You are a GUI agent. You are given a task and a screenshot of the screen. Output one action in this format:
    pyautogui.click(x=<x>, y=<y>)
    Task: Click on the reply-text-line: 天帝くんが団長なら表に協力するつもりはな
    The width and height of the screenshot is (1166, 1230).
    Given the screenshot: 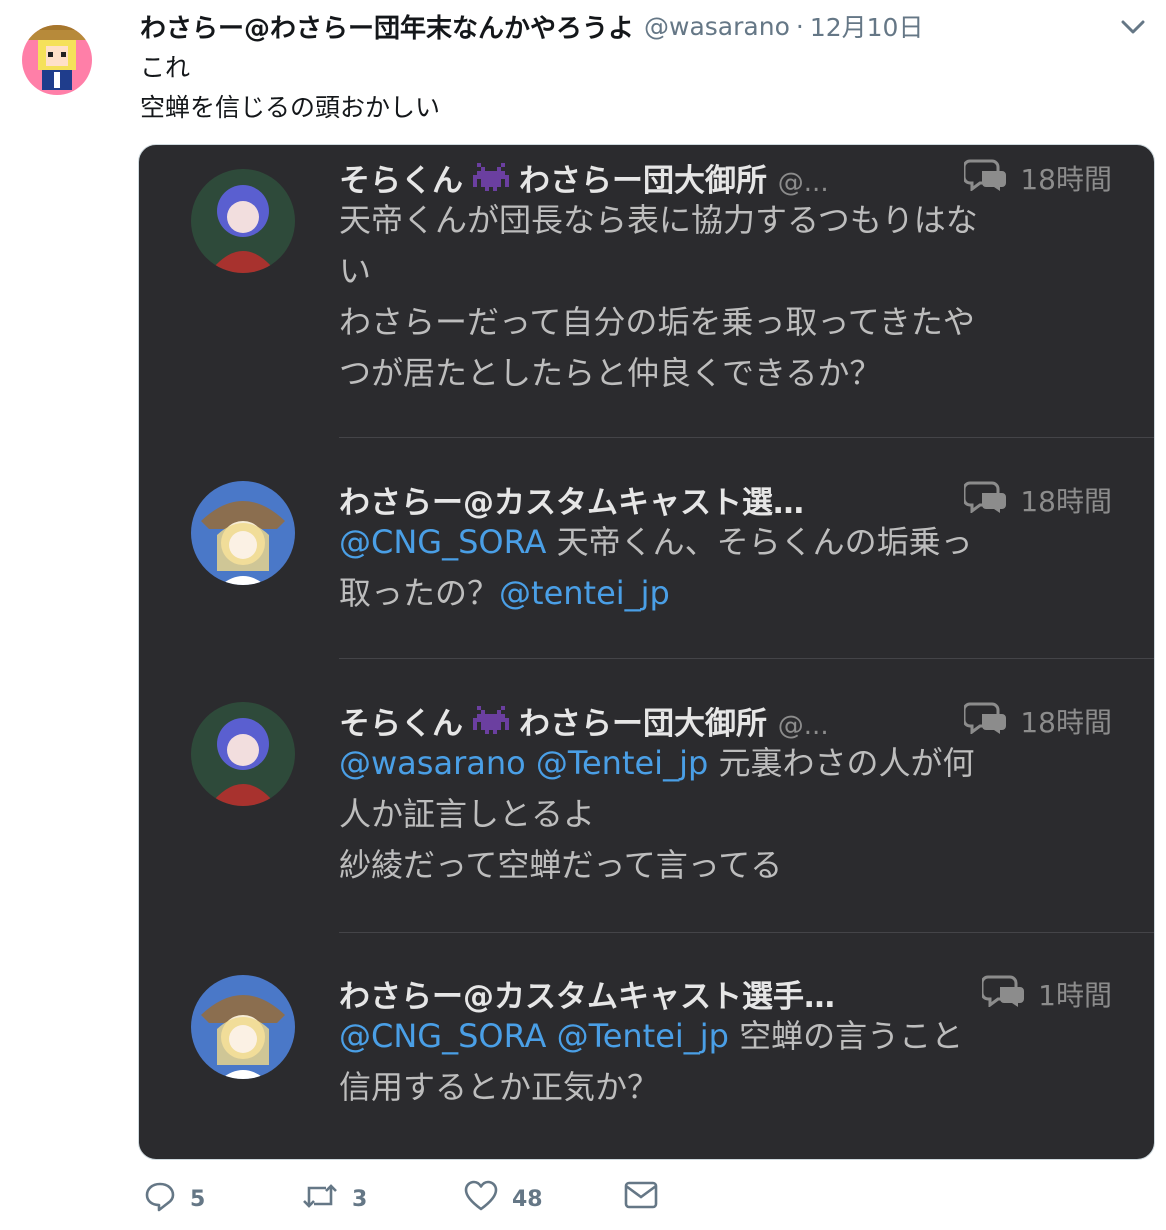 What is the action you would take?
    pyautogui.click(x=658, y=220)
    